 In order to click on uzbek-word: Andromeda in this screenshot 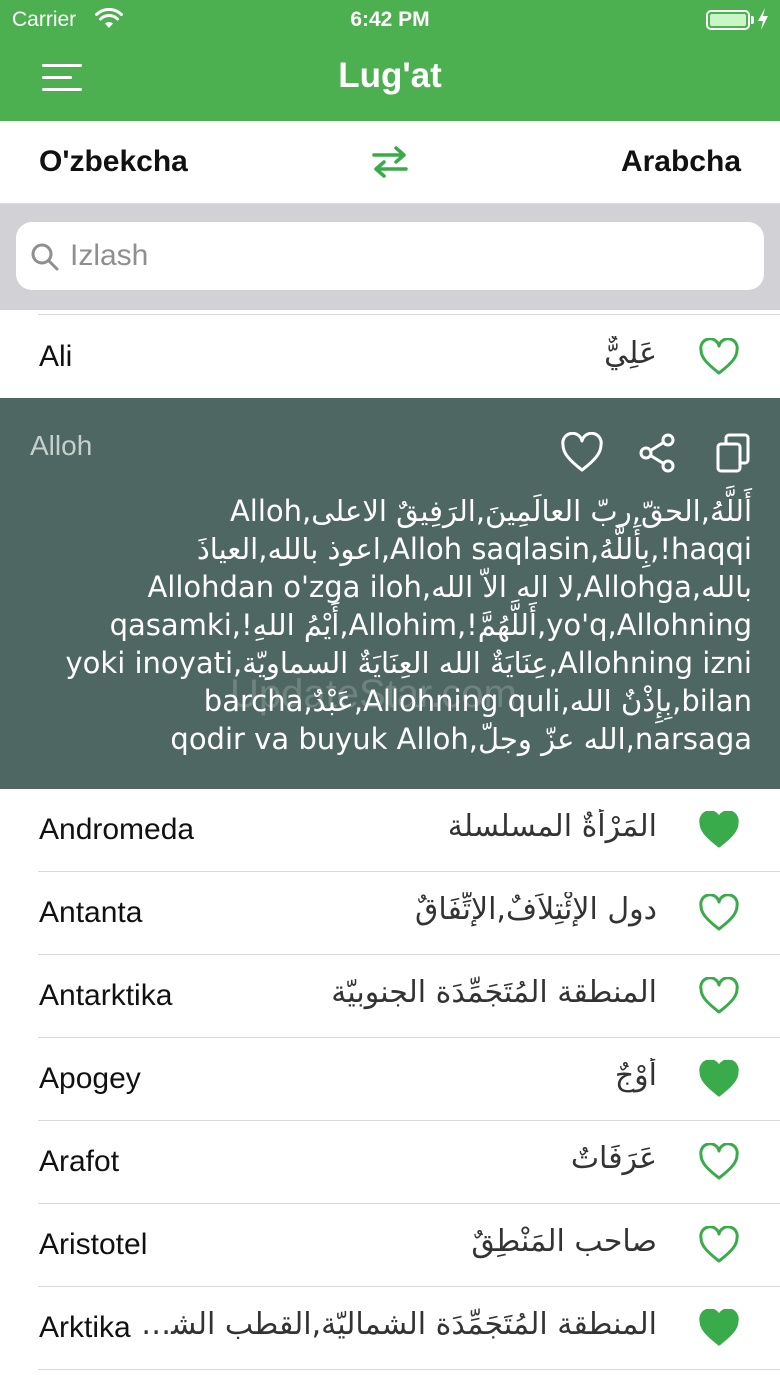, I will do `click(117, 829)`.